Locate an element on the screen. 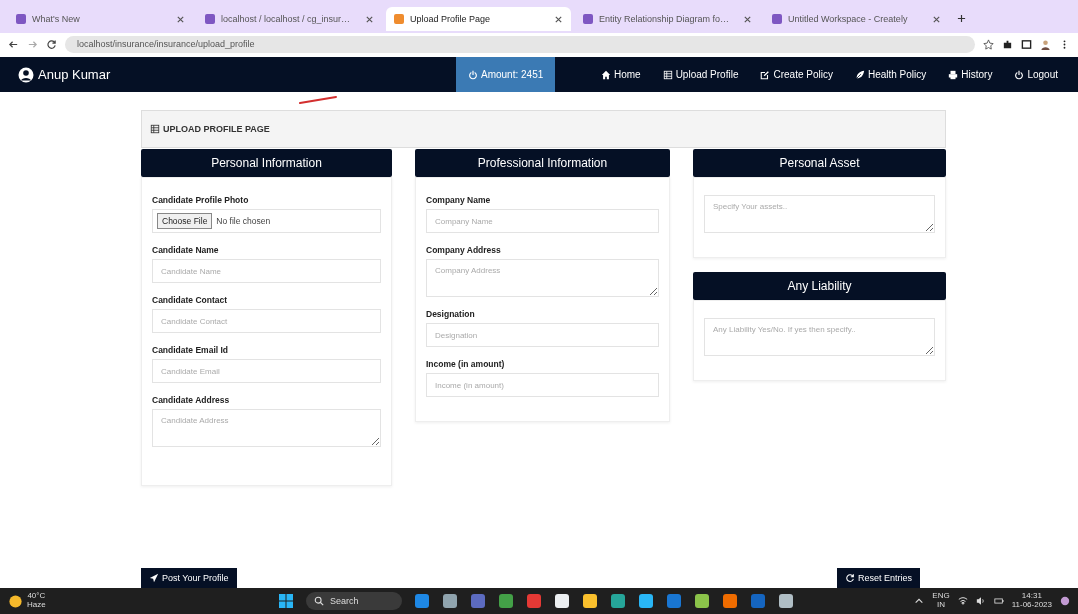 Image resolution: width=1078 pixels, height=614 pixels. amount-badge: Amount: 2451 is located at coordinates (506, 74).